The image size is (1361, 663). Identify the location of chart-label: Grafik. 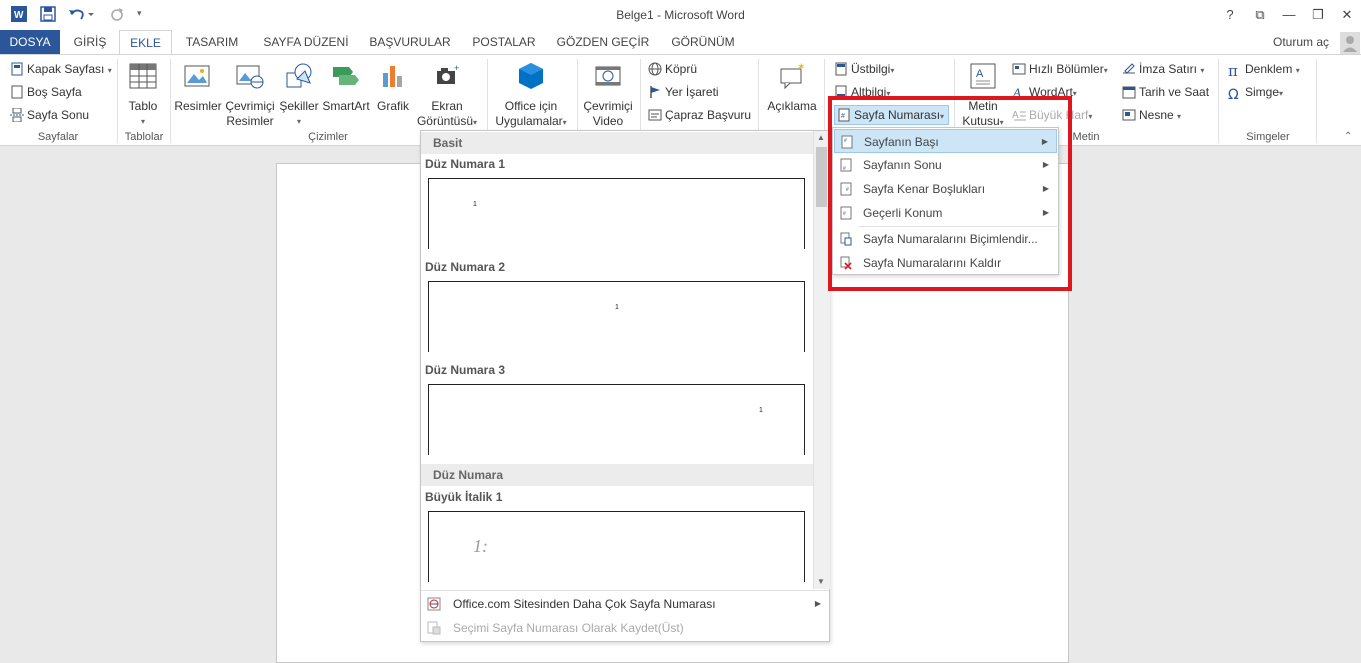
(392, 106).